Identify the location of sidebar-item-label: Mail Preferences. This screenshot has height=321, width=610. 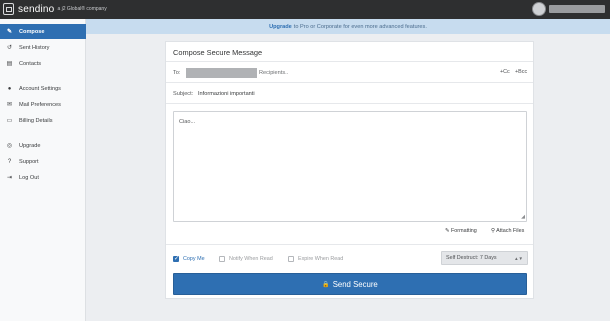
(40, 104).